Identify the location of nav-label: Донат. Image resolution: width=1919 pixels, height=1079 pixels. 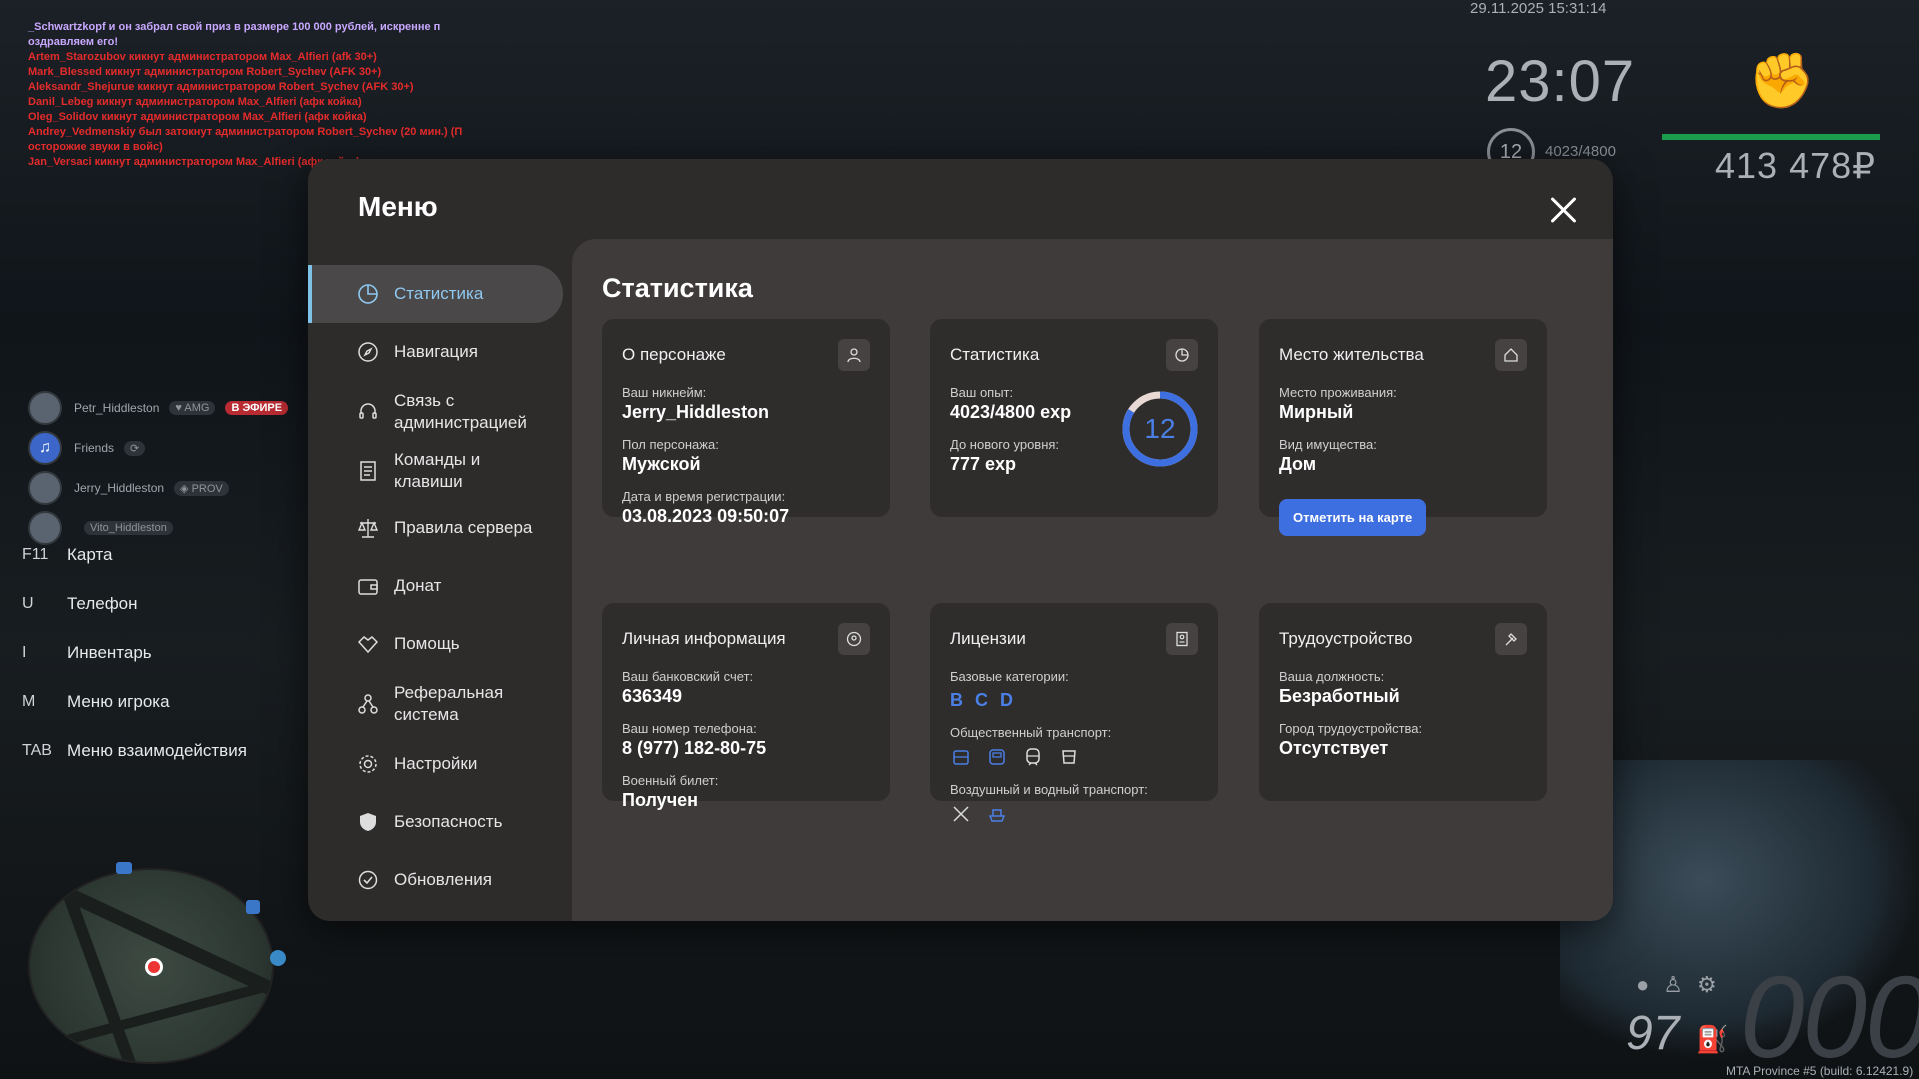
(418, 585).